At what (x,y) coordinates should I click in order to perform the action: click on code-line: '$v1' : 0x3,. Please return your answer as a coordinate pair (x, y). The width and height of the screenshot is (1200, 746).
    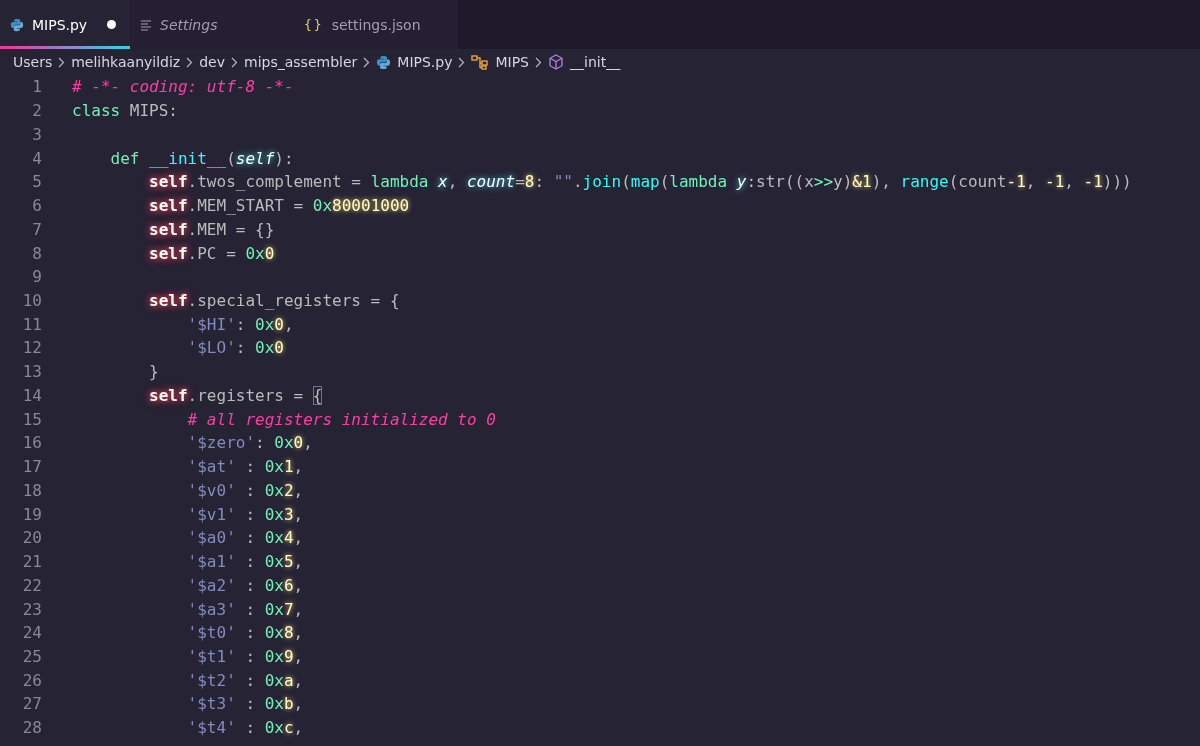
    Looking at the image, I should click on (245, 514).